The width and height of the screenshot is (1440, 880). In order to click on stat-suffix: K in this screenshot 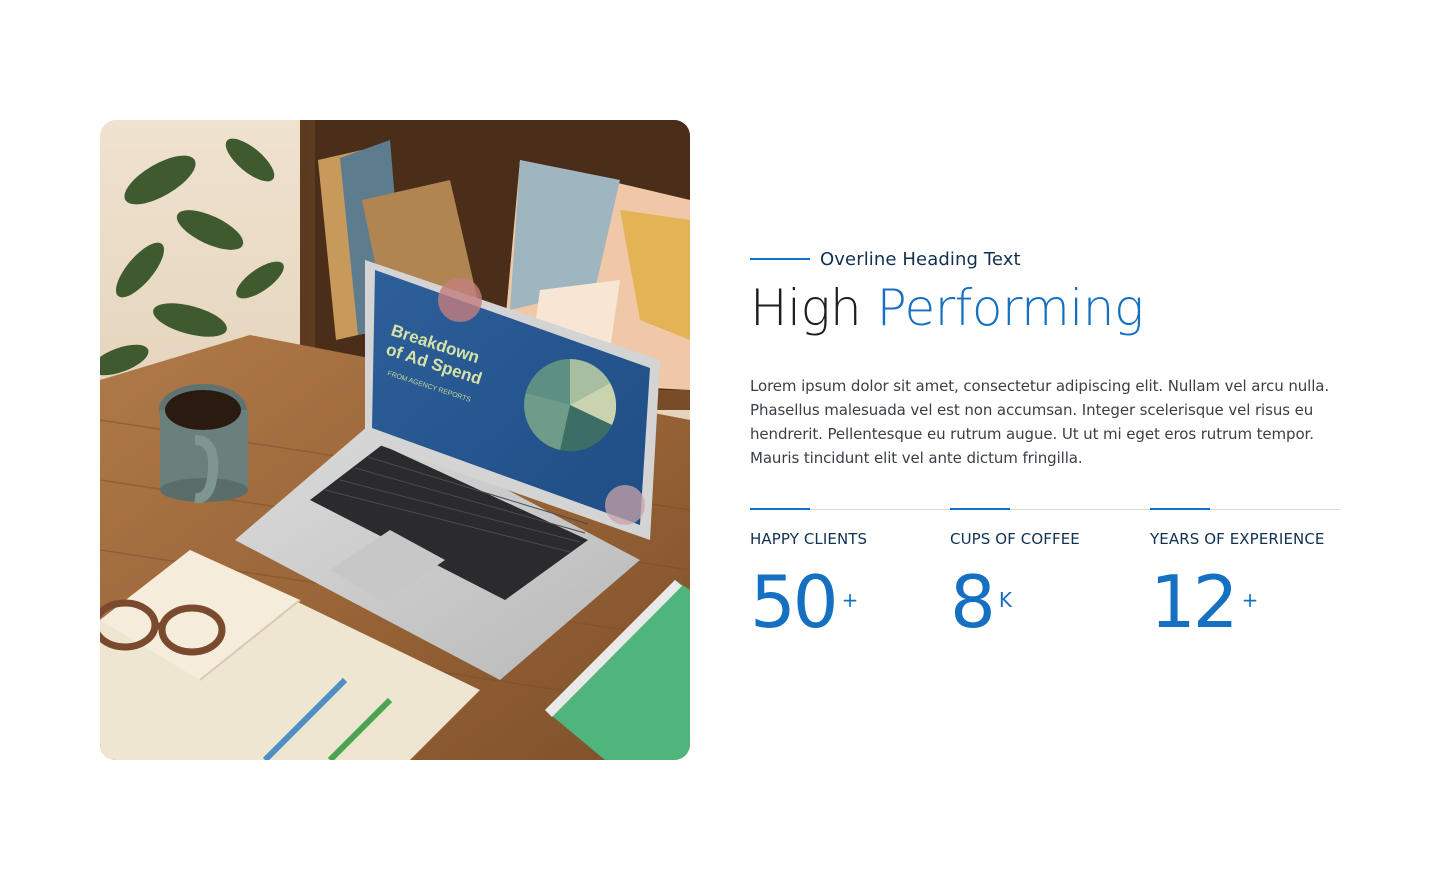, I will do `click(1005, 600)`.